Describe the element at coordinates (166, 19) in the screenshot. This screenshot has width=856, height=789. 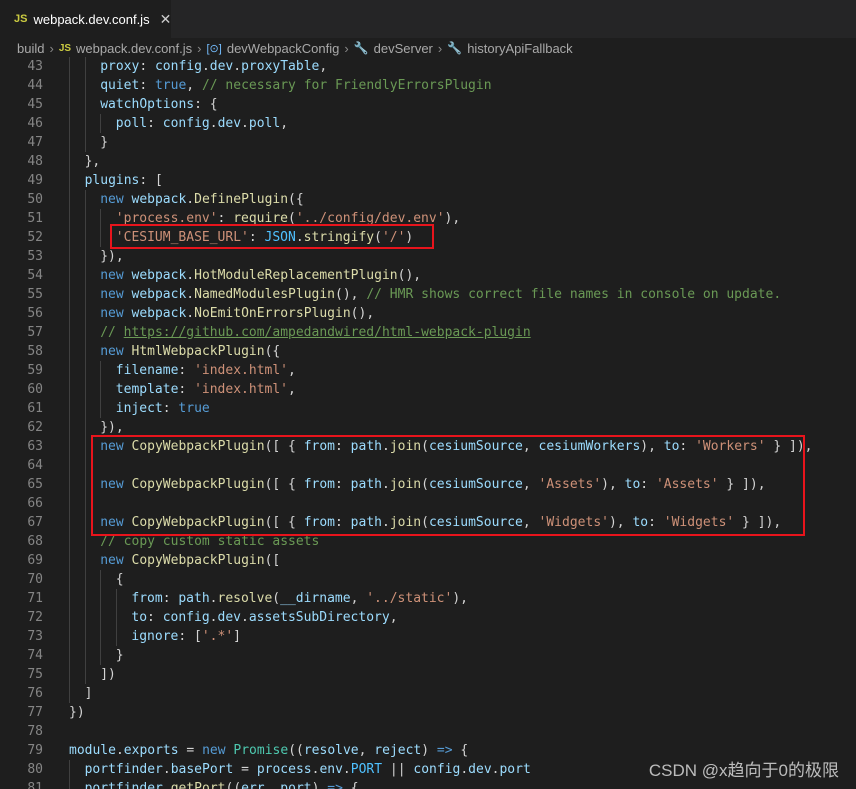
I see `close-icon: ✕` at that location.